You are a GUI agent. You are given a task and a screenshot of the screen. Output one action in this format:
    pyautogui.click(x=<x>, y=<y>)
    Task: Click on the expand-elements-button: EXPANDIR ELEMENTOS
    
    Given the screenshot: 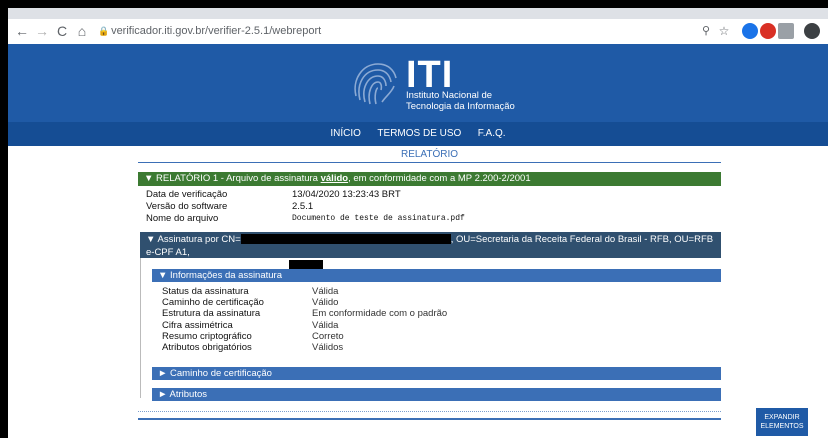 What is the action you would take?
    pyautogui.click(x=782, y=422)
    